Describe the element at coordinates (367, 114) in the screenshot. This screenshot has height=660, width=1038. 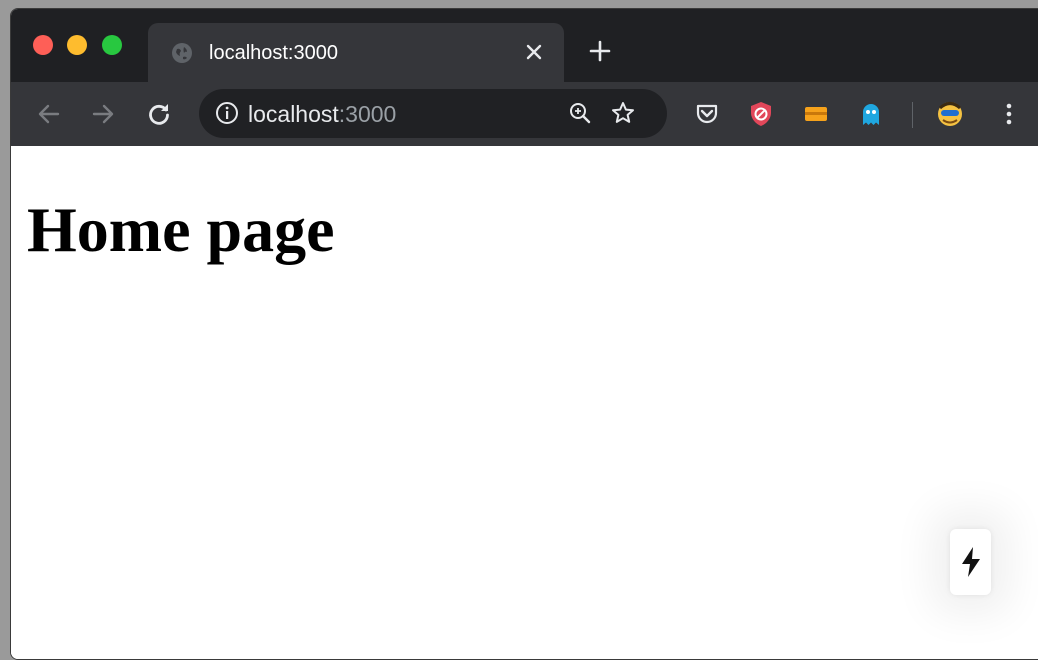
I see `url-port: :3000` at that location.